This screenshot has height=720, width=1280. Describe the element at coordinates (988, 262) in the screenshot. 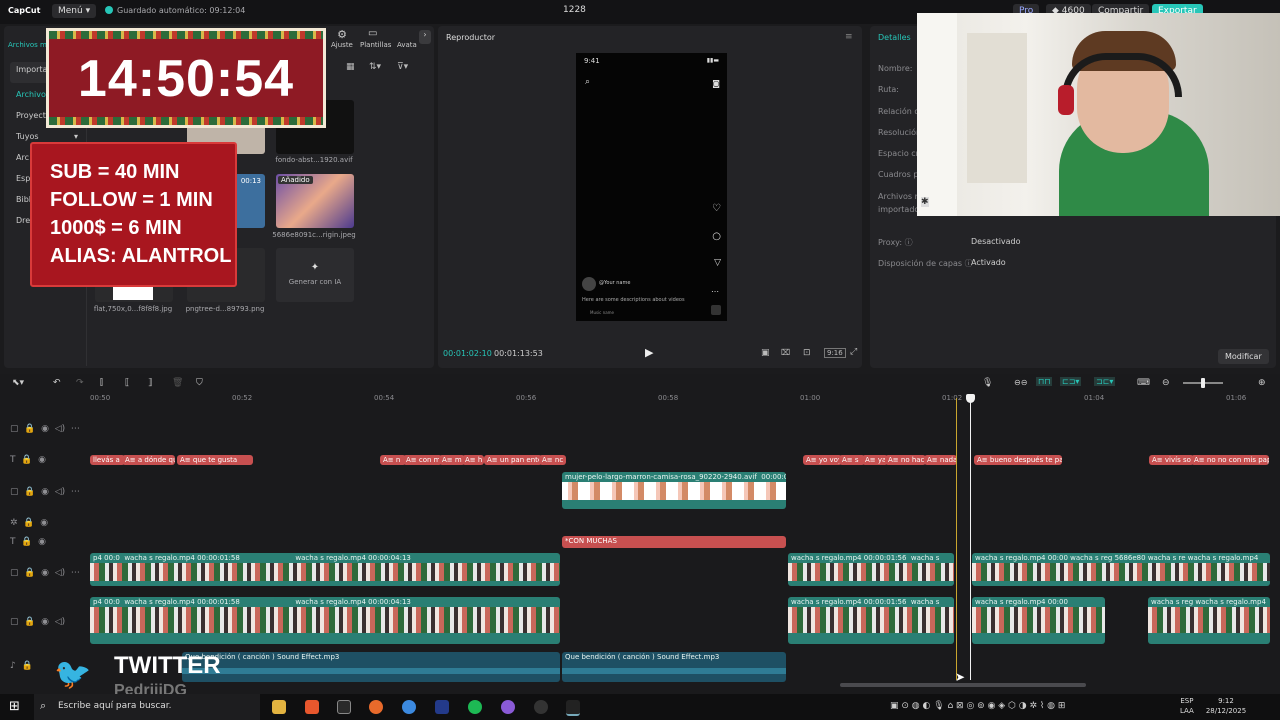

I see `layers-value: Activado` at that location.